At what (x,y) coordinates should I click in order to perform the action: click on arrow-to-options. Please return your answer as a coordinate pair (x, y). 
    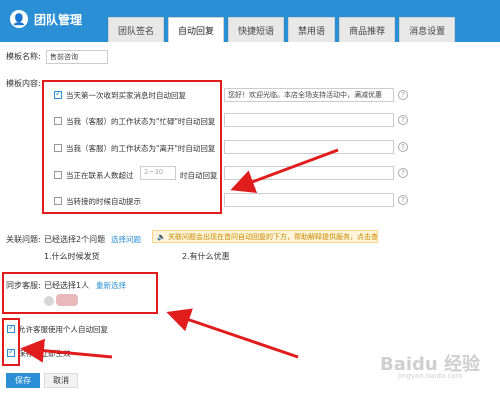
    Looking at the image, I should click on (284, 170).